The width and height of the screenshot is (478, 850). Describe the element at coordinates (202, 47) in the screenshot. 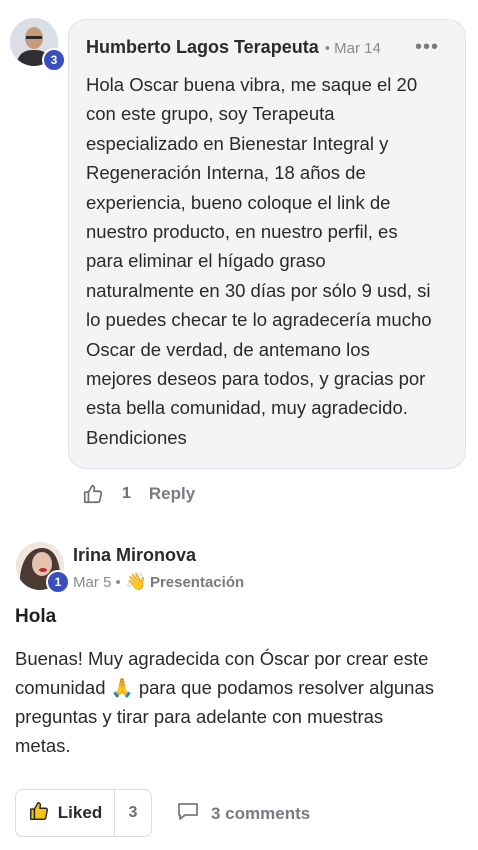

I see `comment-author: Humberto Lagos Terapeuta` at that location.